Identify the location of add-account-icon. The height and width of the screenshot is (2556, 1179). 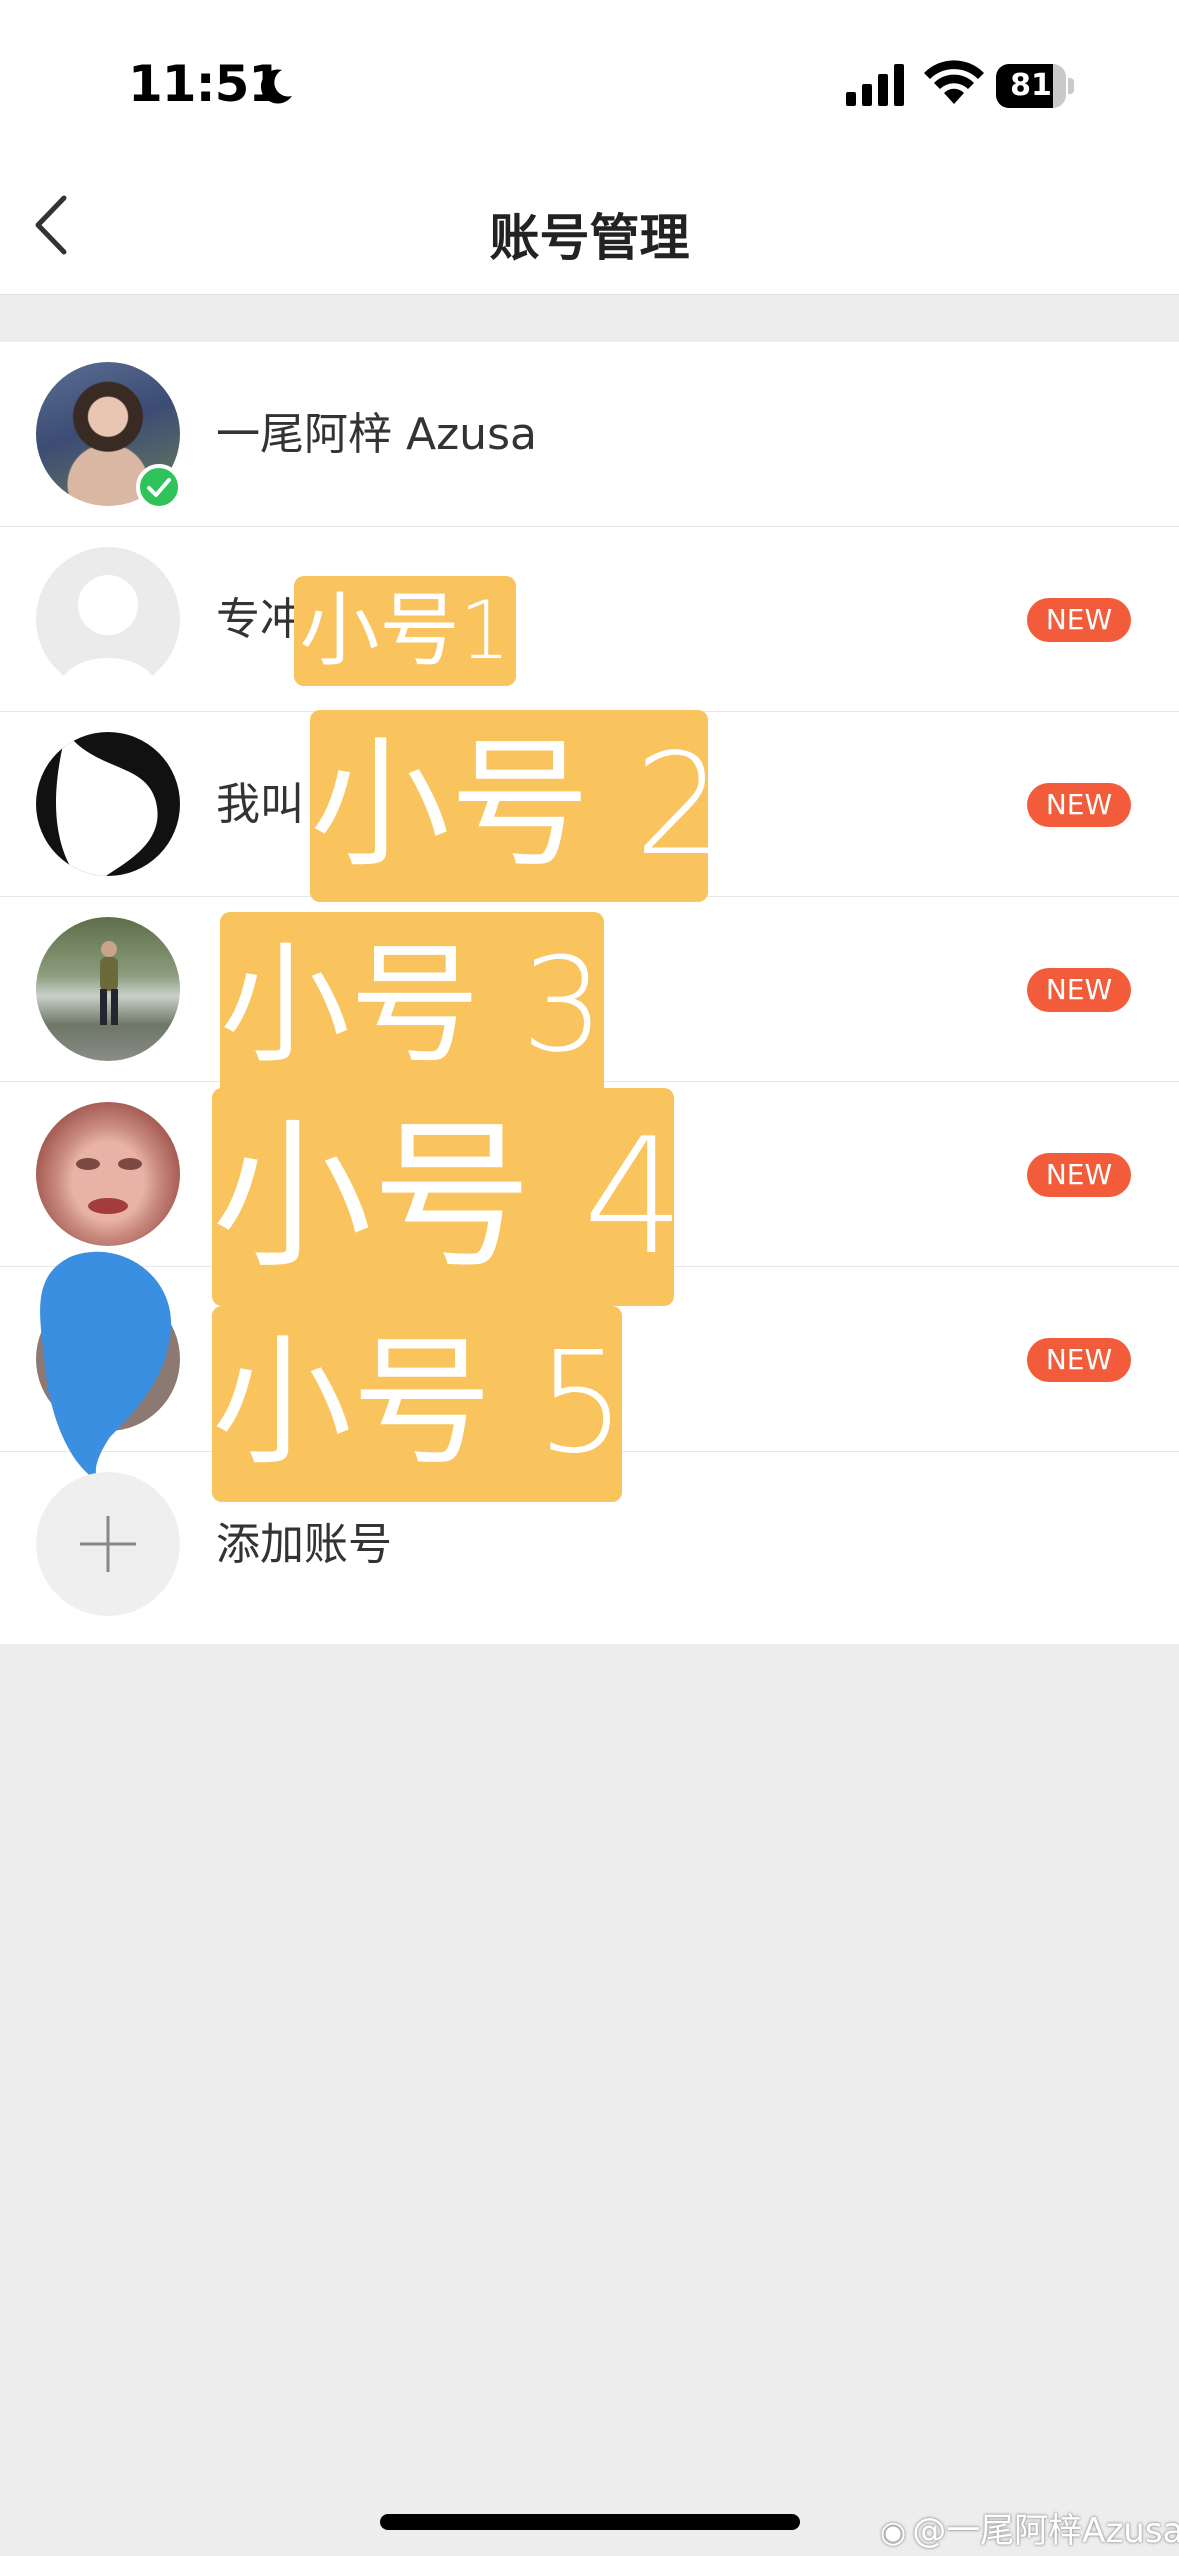
(108, 1544).